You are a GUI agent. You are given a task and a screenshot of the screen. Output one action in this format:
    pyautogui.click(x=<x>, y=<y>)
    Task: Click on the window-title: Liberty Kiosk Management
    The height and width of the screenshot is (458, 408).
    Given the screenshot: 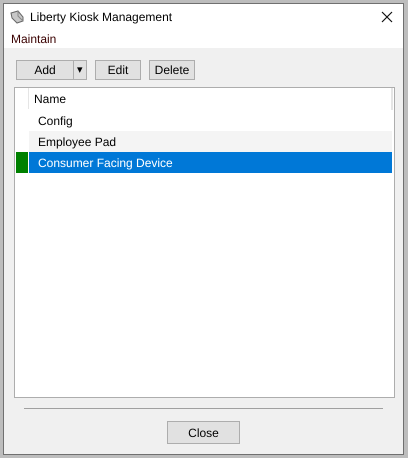 What is the action you would take?
    pyautogui.click(x=101, y=17)
    